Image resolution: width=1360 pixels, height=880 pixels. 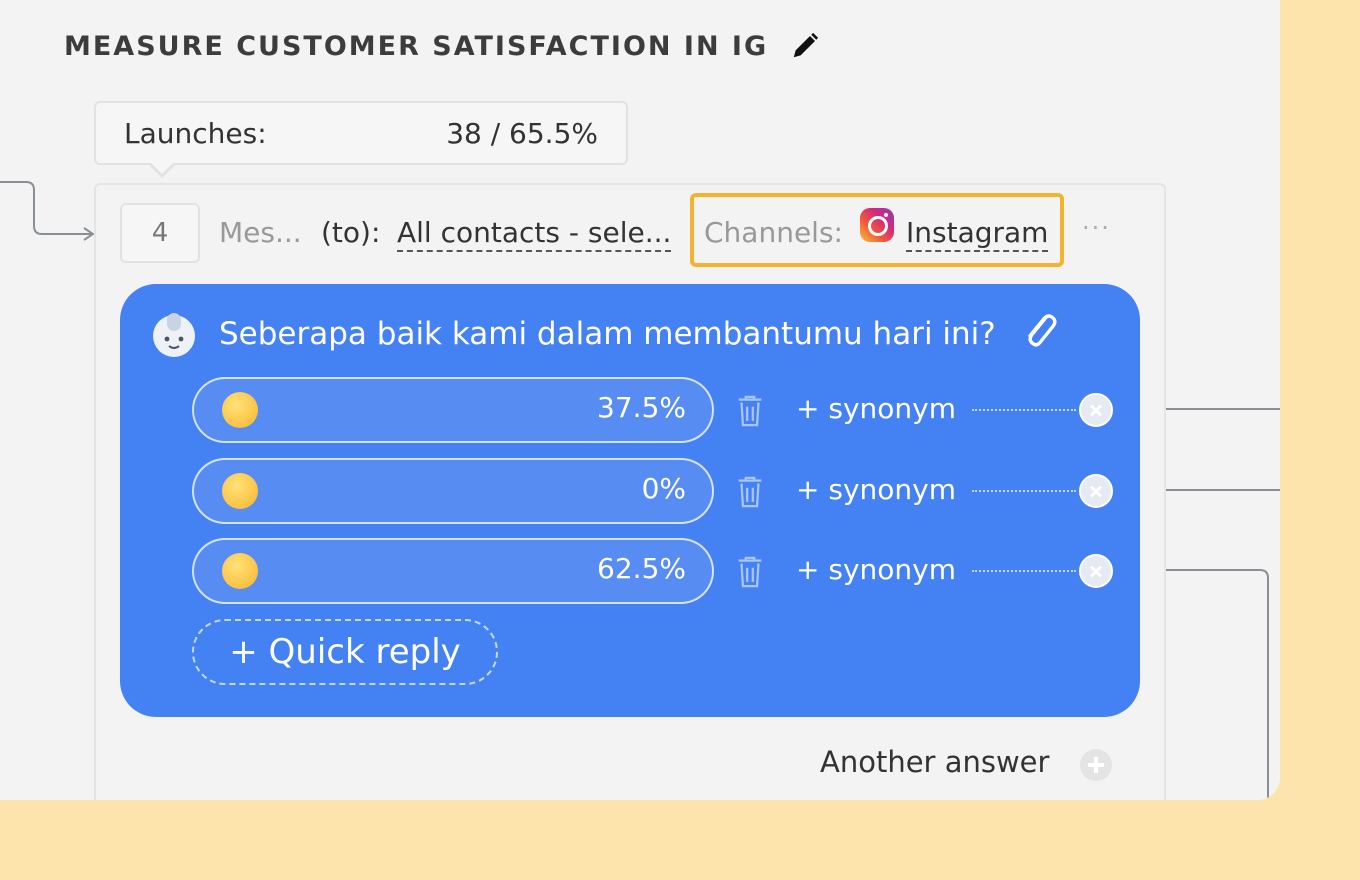 I want to click on pencil-icon, so click(x=805, y=46).